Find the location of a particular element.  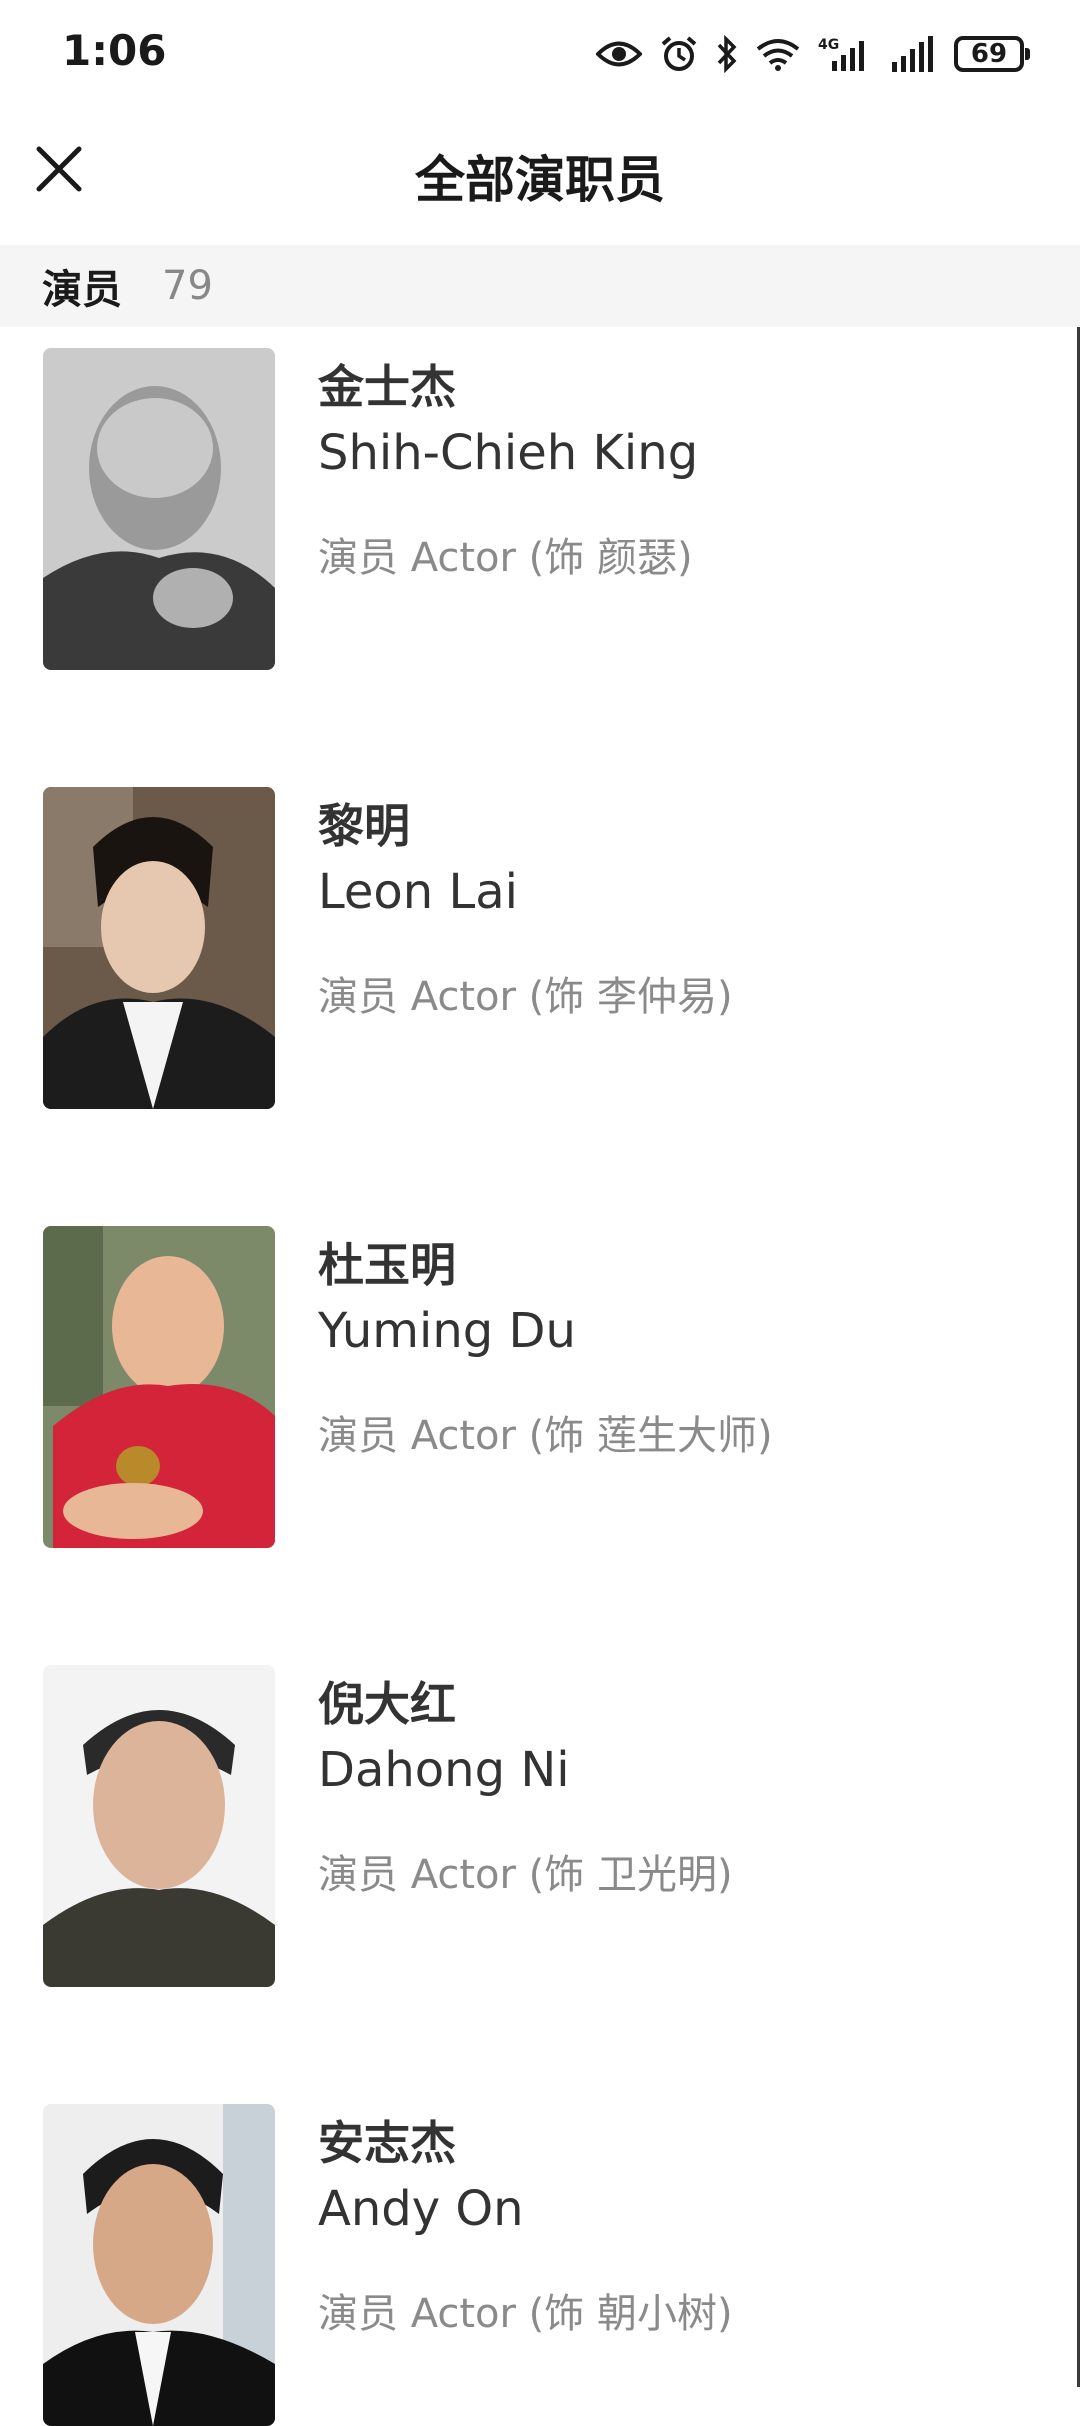

eye-icon is located at coordinates (619, 54).